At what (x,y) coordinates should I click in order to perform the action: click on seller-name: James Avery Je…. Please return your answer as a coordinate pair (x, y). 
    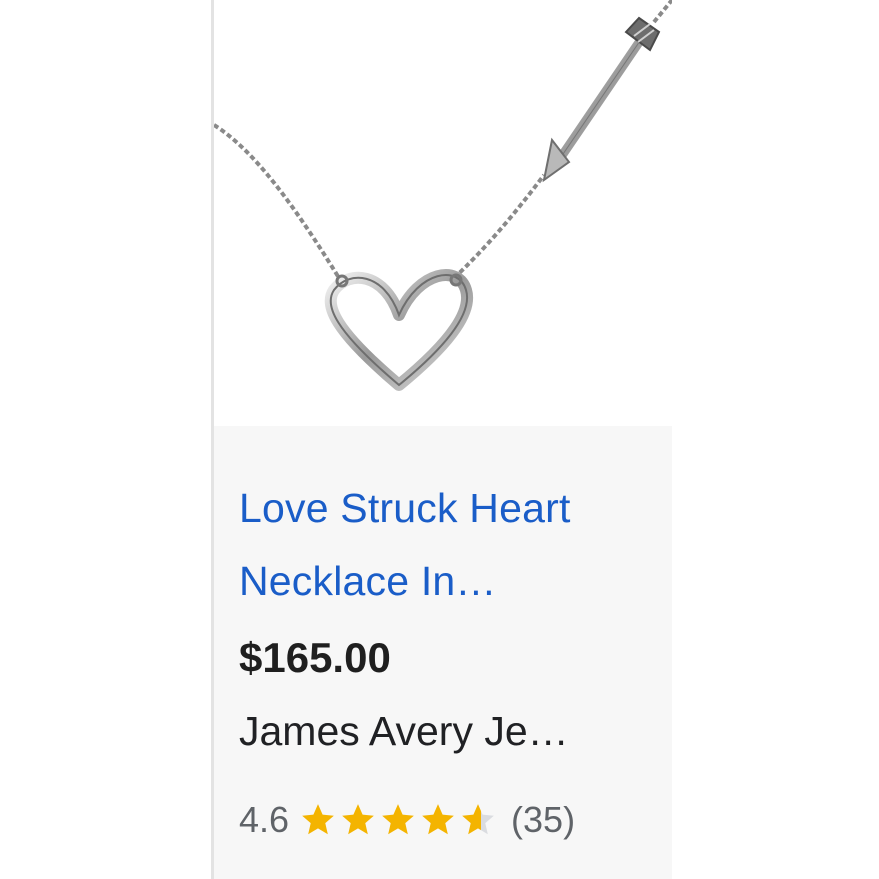
    Looking at the image, I should click on (404, 731).